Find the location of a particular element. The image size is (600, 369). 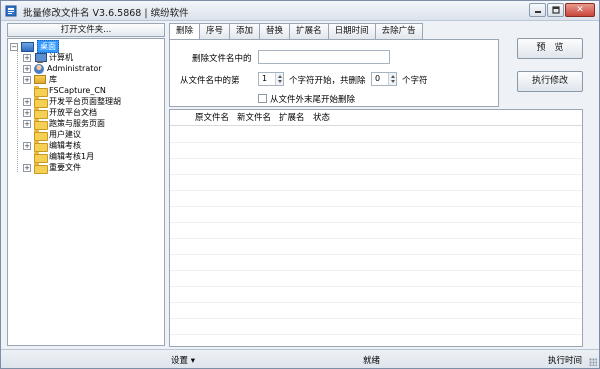

column-extension: 扩展名 is located at coordinates (293, 118).